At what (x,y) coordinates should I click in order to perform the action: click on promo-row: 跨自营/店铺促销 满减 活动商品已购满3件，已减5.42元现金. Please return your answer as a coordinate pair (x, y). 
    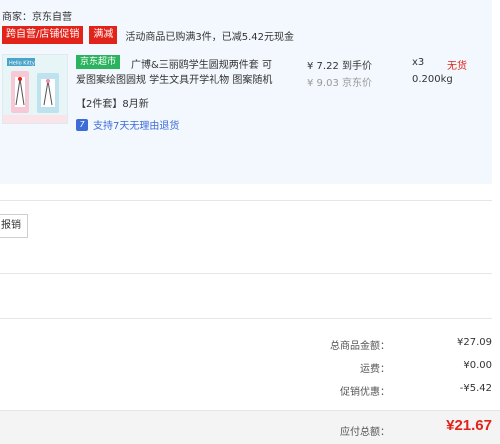
    Looking at the image, I should click on (148, 35).